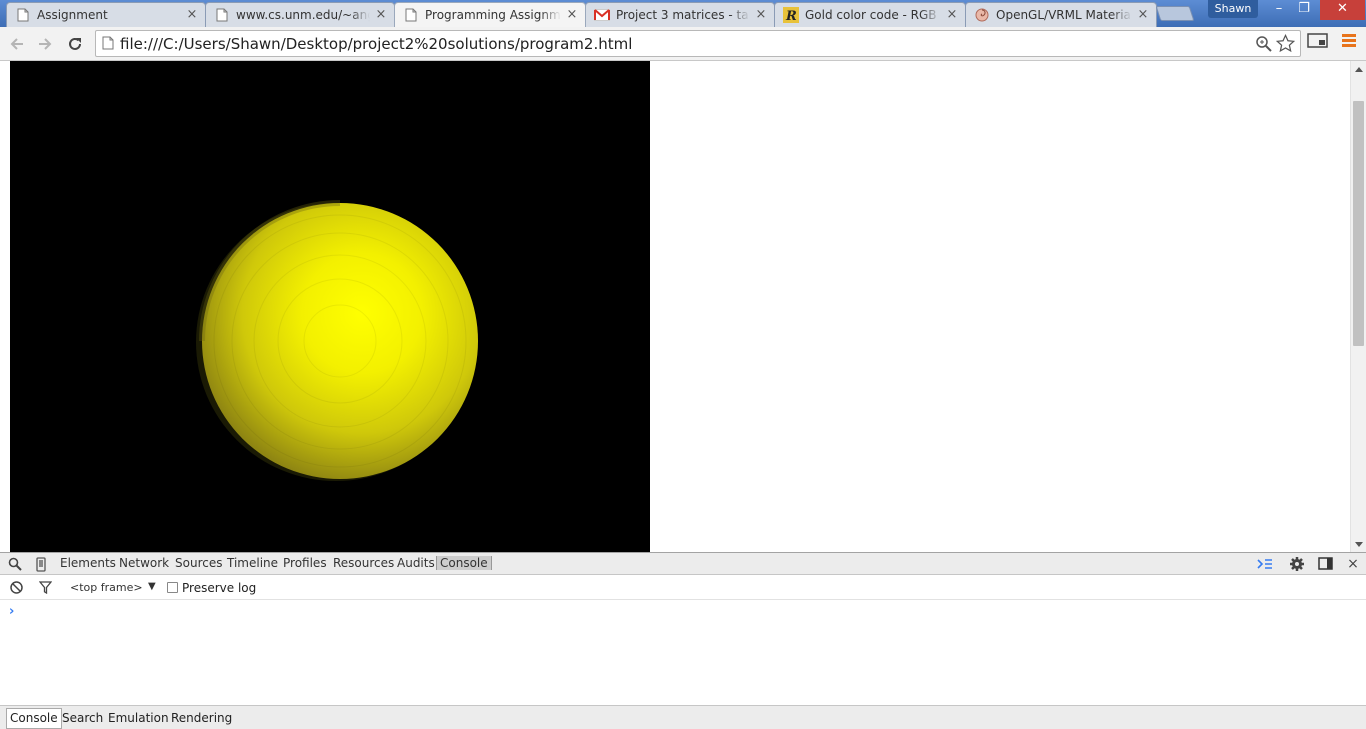 This screenshot has width=1366, height=729. Describe the element at coordinates (1265, 564) in the screenshot. I see `show-drawer-icon` at that location.